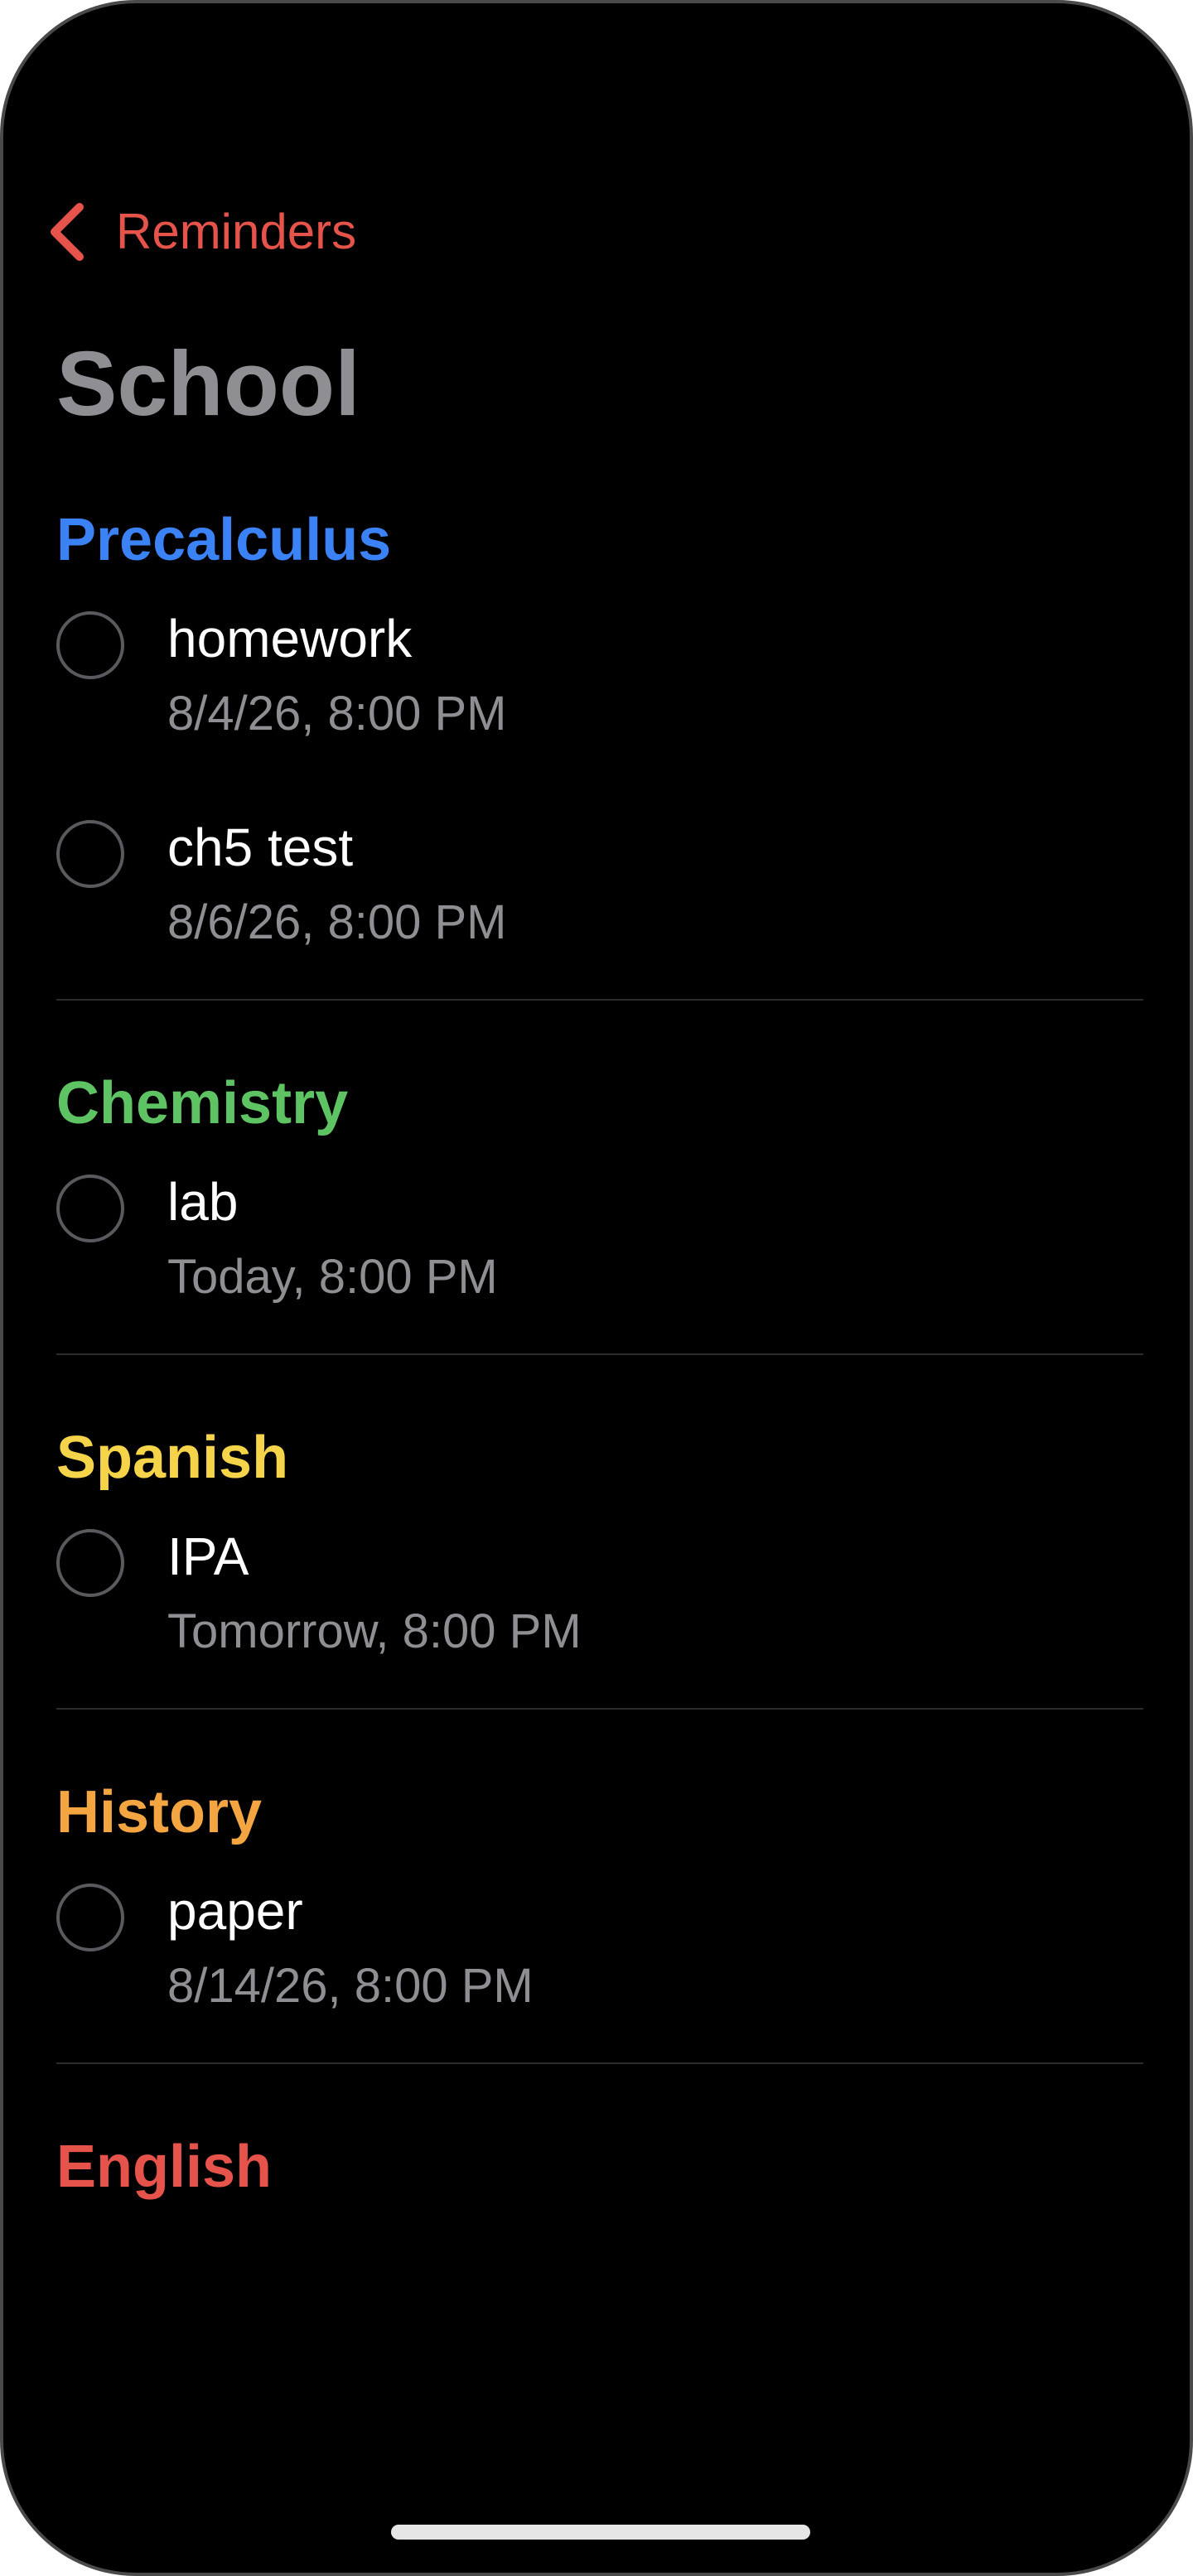  What do you see at coordinates (623, 2167) in the screenshot?
I see `section-title: English` at bounding box center [623, 2167].